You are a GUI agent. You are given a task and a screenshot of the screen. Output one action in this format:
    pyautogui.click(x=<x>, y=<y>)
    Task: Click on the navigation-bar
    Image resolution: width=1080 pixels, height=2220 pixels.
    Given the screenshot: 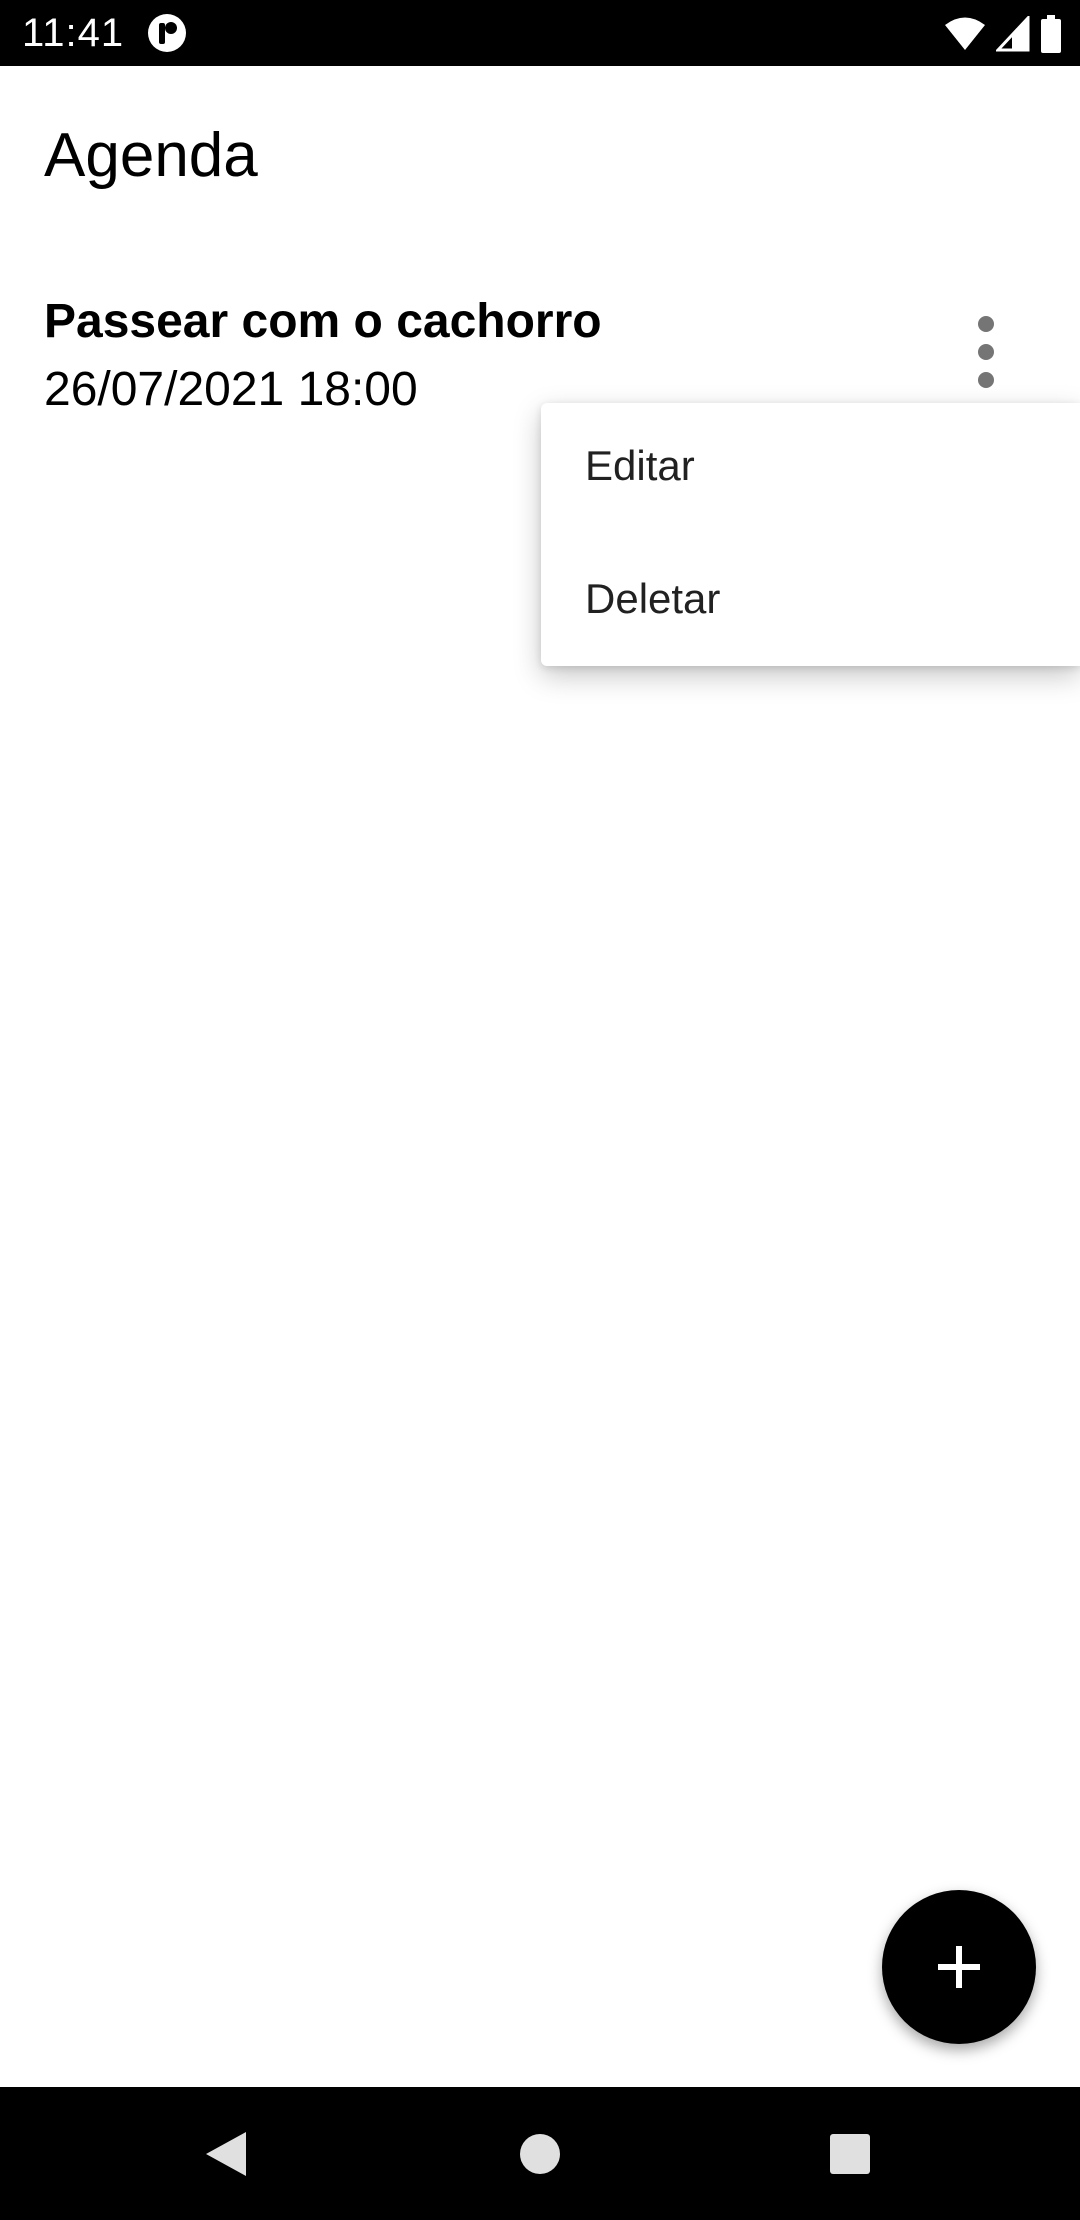 What is the action you would take?
    pyautogui.click(x=540, y=2153)
    